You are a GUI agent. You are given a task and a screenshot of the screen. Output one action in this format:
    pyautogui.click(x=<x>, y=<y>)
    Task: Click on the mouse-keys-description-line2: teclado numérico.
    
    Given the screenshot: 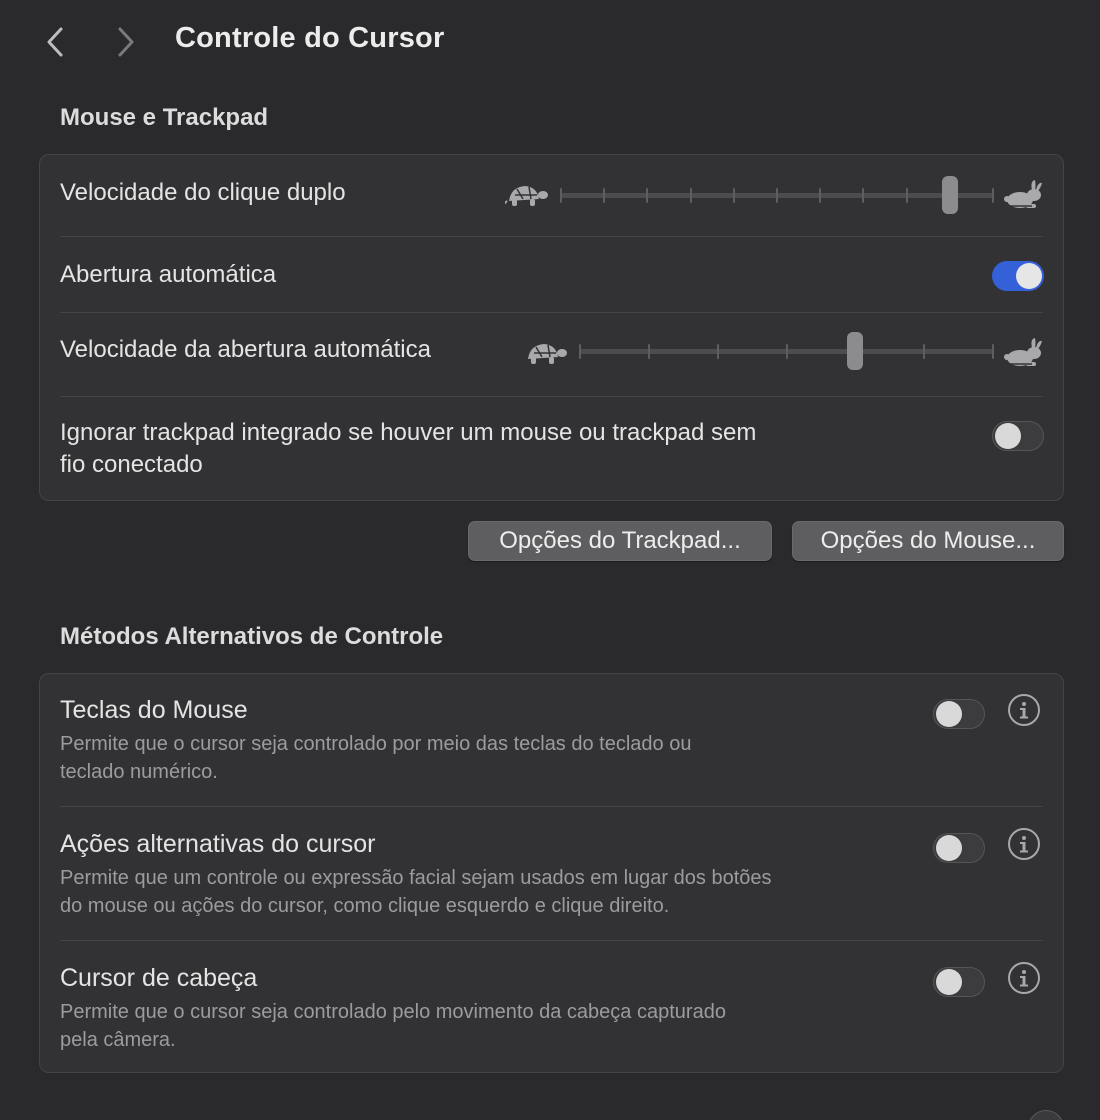 What is the action you would take?
    pyautogui.click(x=139, y=772)
    